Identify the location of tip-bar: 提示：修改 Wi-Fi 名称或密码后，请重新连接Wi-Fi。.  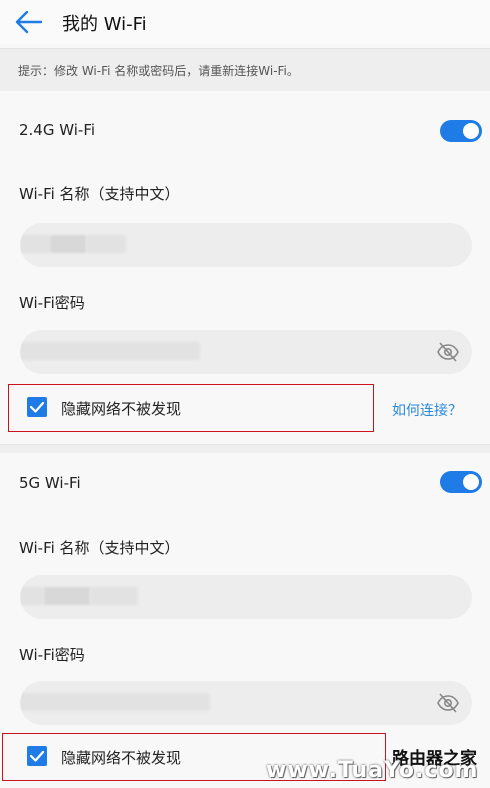
(245, 70).